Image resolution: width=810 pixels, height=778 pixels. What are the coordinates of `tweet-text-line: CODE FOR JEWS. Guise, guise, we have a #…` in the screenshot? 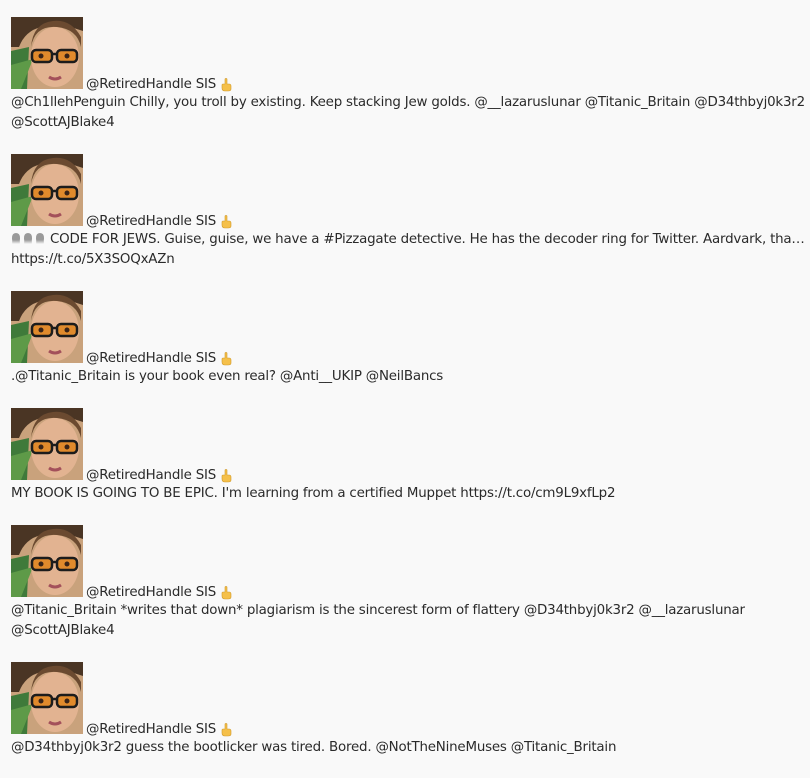 It's located at (427, 239).